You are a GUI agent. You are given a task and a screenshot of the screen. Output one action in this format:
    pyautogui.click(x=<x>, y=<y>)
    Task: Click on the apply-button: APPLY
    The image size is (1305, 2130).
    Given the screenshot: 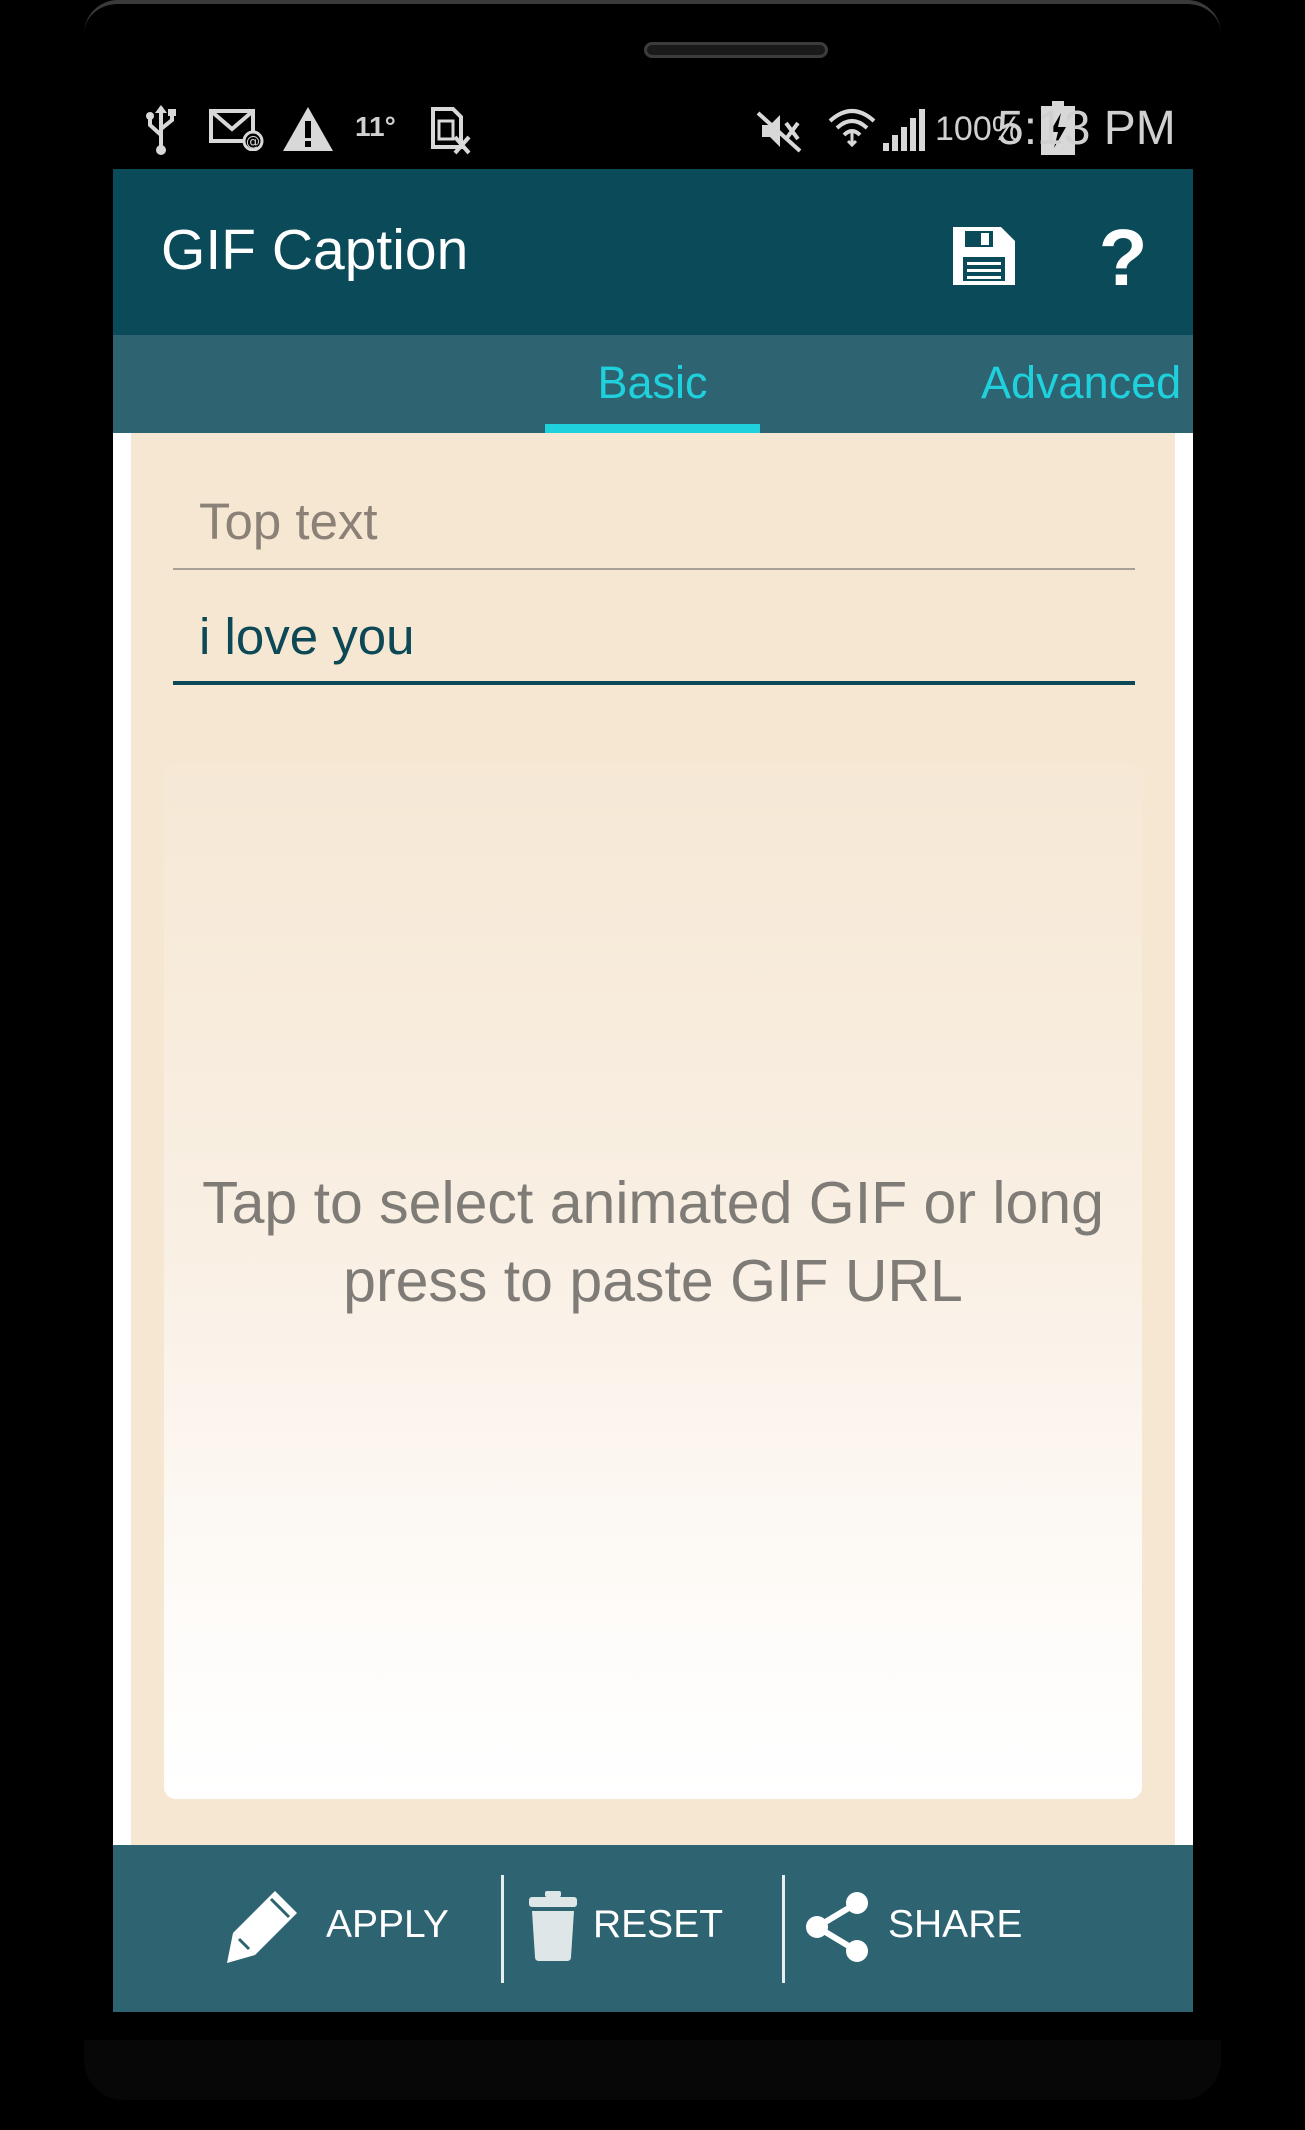 What is the action you would take?
    pyautogui.click(x=353, y=1928)
    